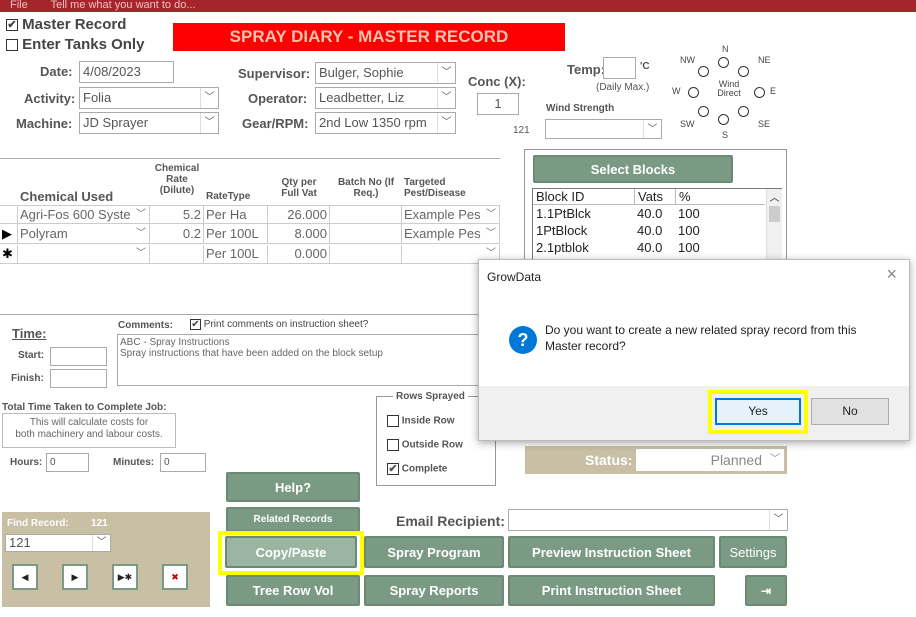 Image resolution: width=916 pixels, height=617 pixels. I want to click on qty-cell: 8.000, so click(299, 234).